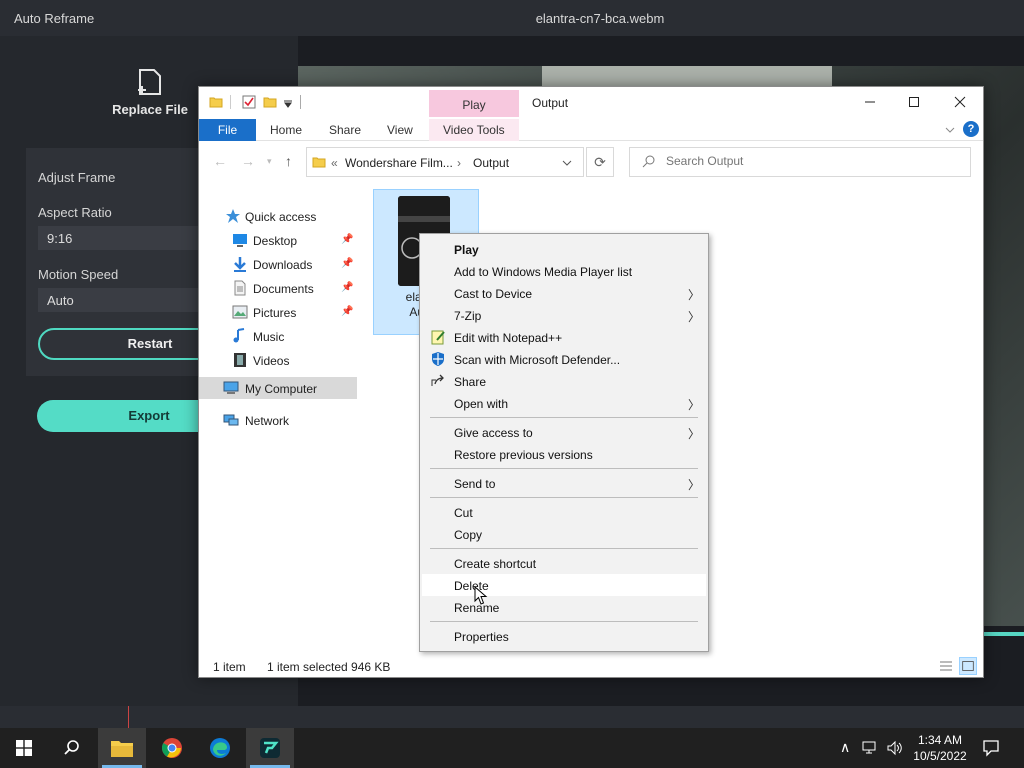 Image resolution: width=1024 pixels, height=768 pixels. What do you see at coordinates (269, 161) in the screenshot?
I see `recent-locations-icon: ▾` at bounding box center [269, 161].